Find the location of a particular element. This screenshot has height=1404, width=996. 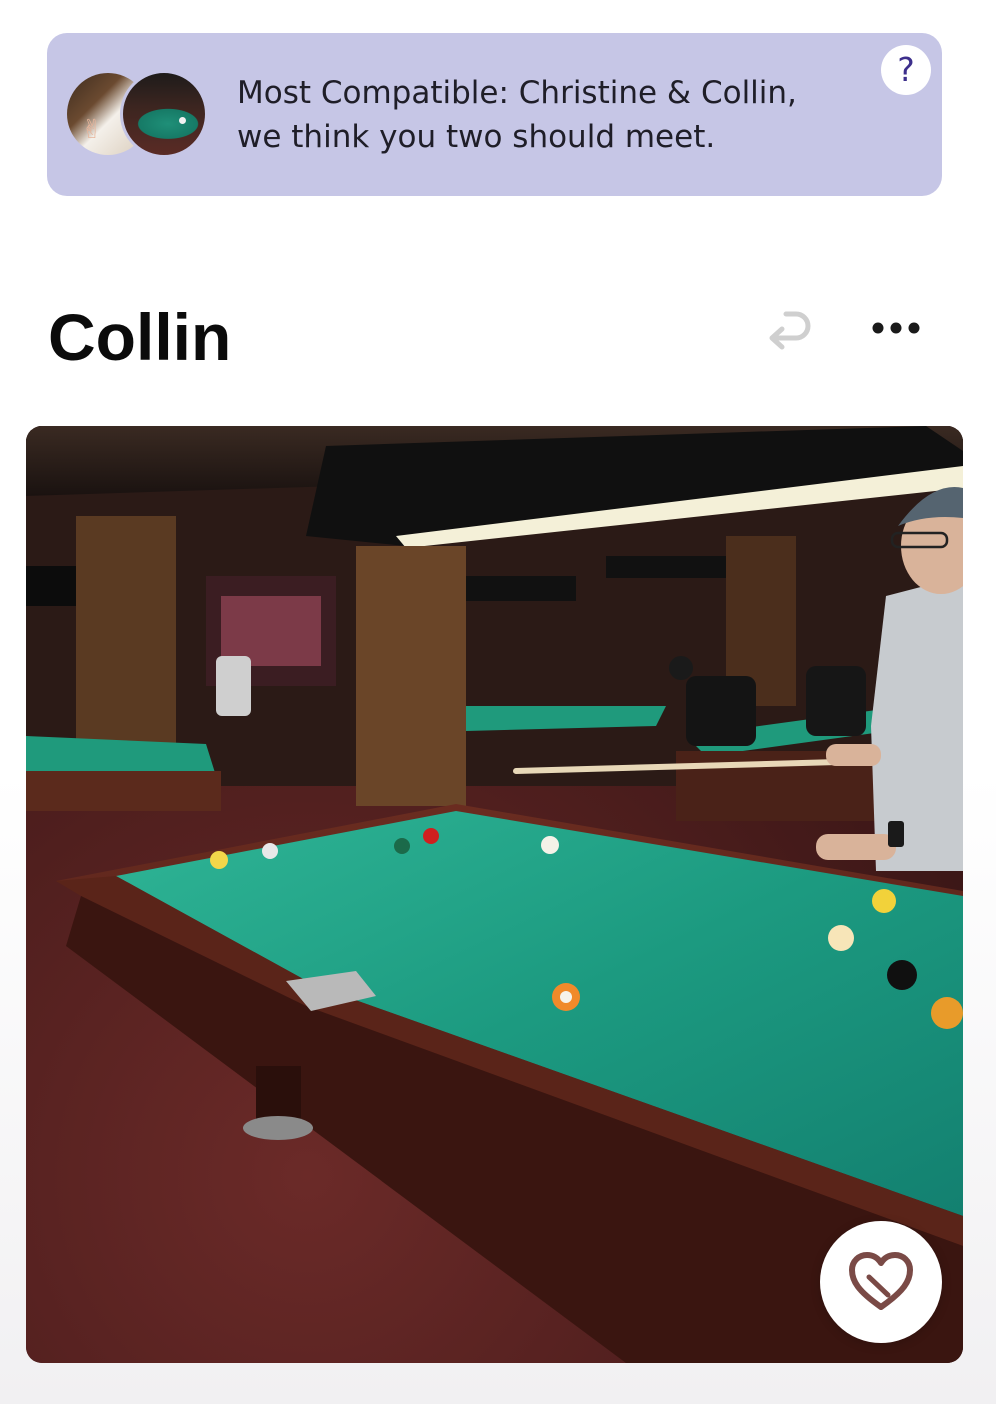

more-options-button is located at coordinates (896, 328).